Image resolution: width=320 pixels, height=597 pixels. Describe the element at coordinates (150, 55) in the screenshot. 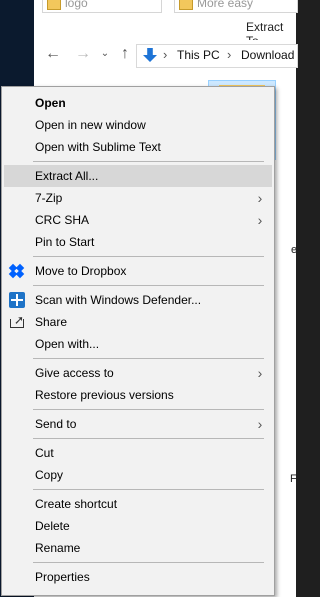

I see `downloads-icon` at that location.